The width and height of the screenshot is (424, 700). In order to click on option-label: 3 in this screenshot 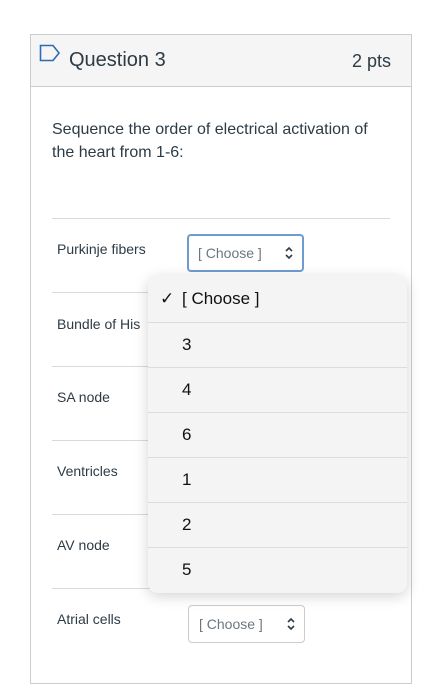, I will do `click(187, 344)`.